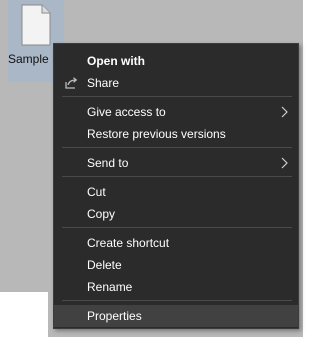 The image size is (320, 337). I want to click on share-label: Share, so click(103, 83).